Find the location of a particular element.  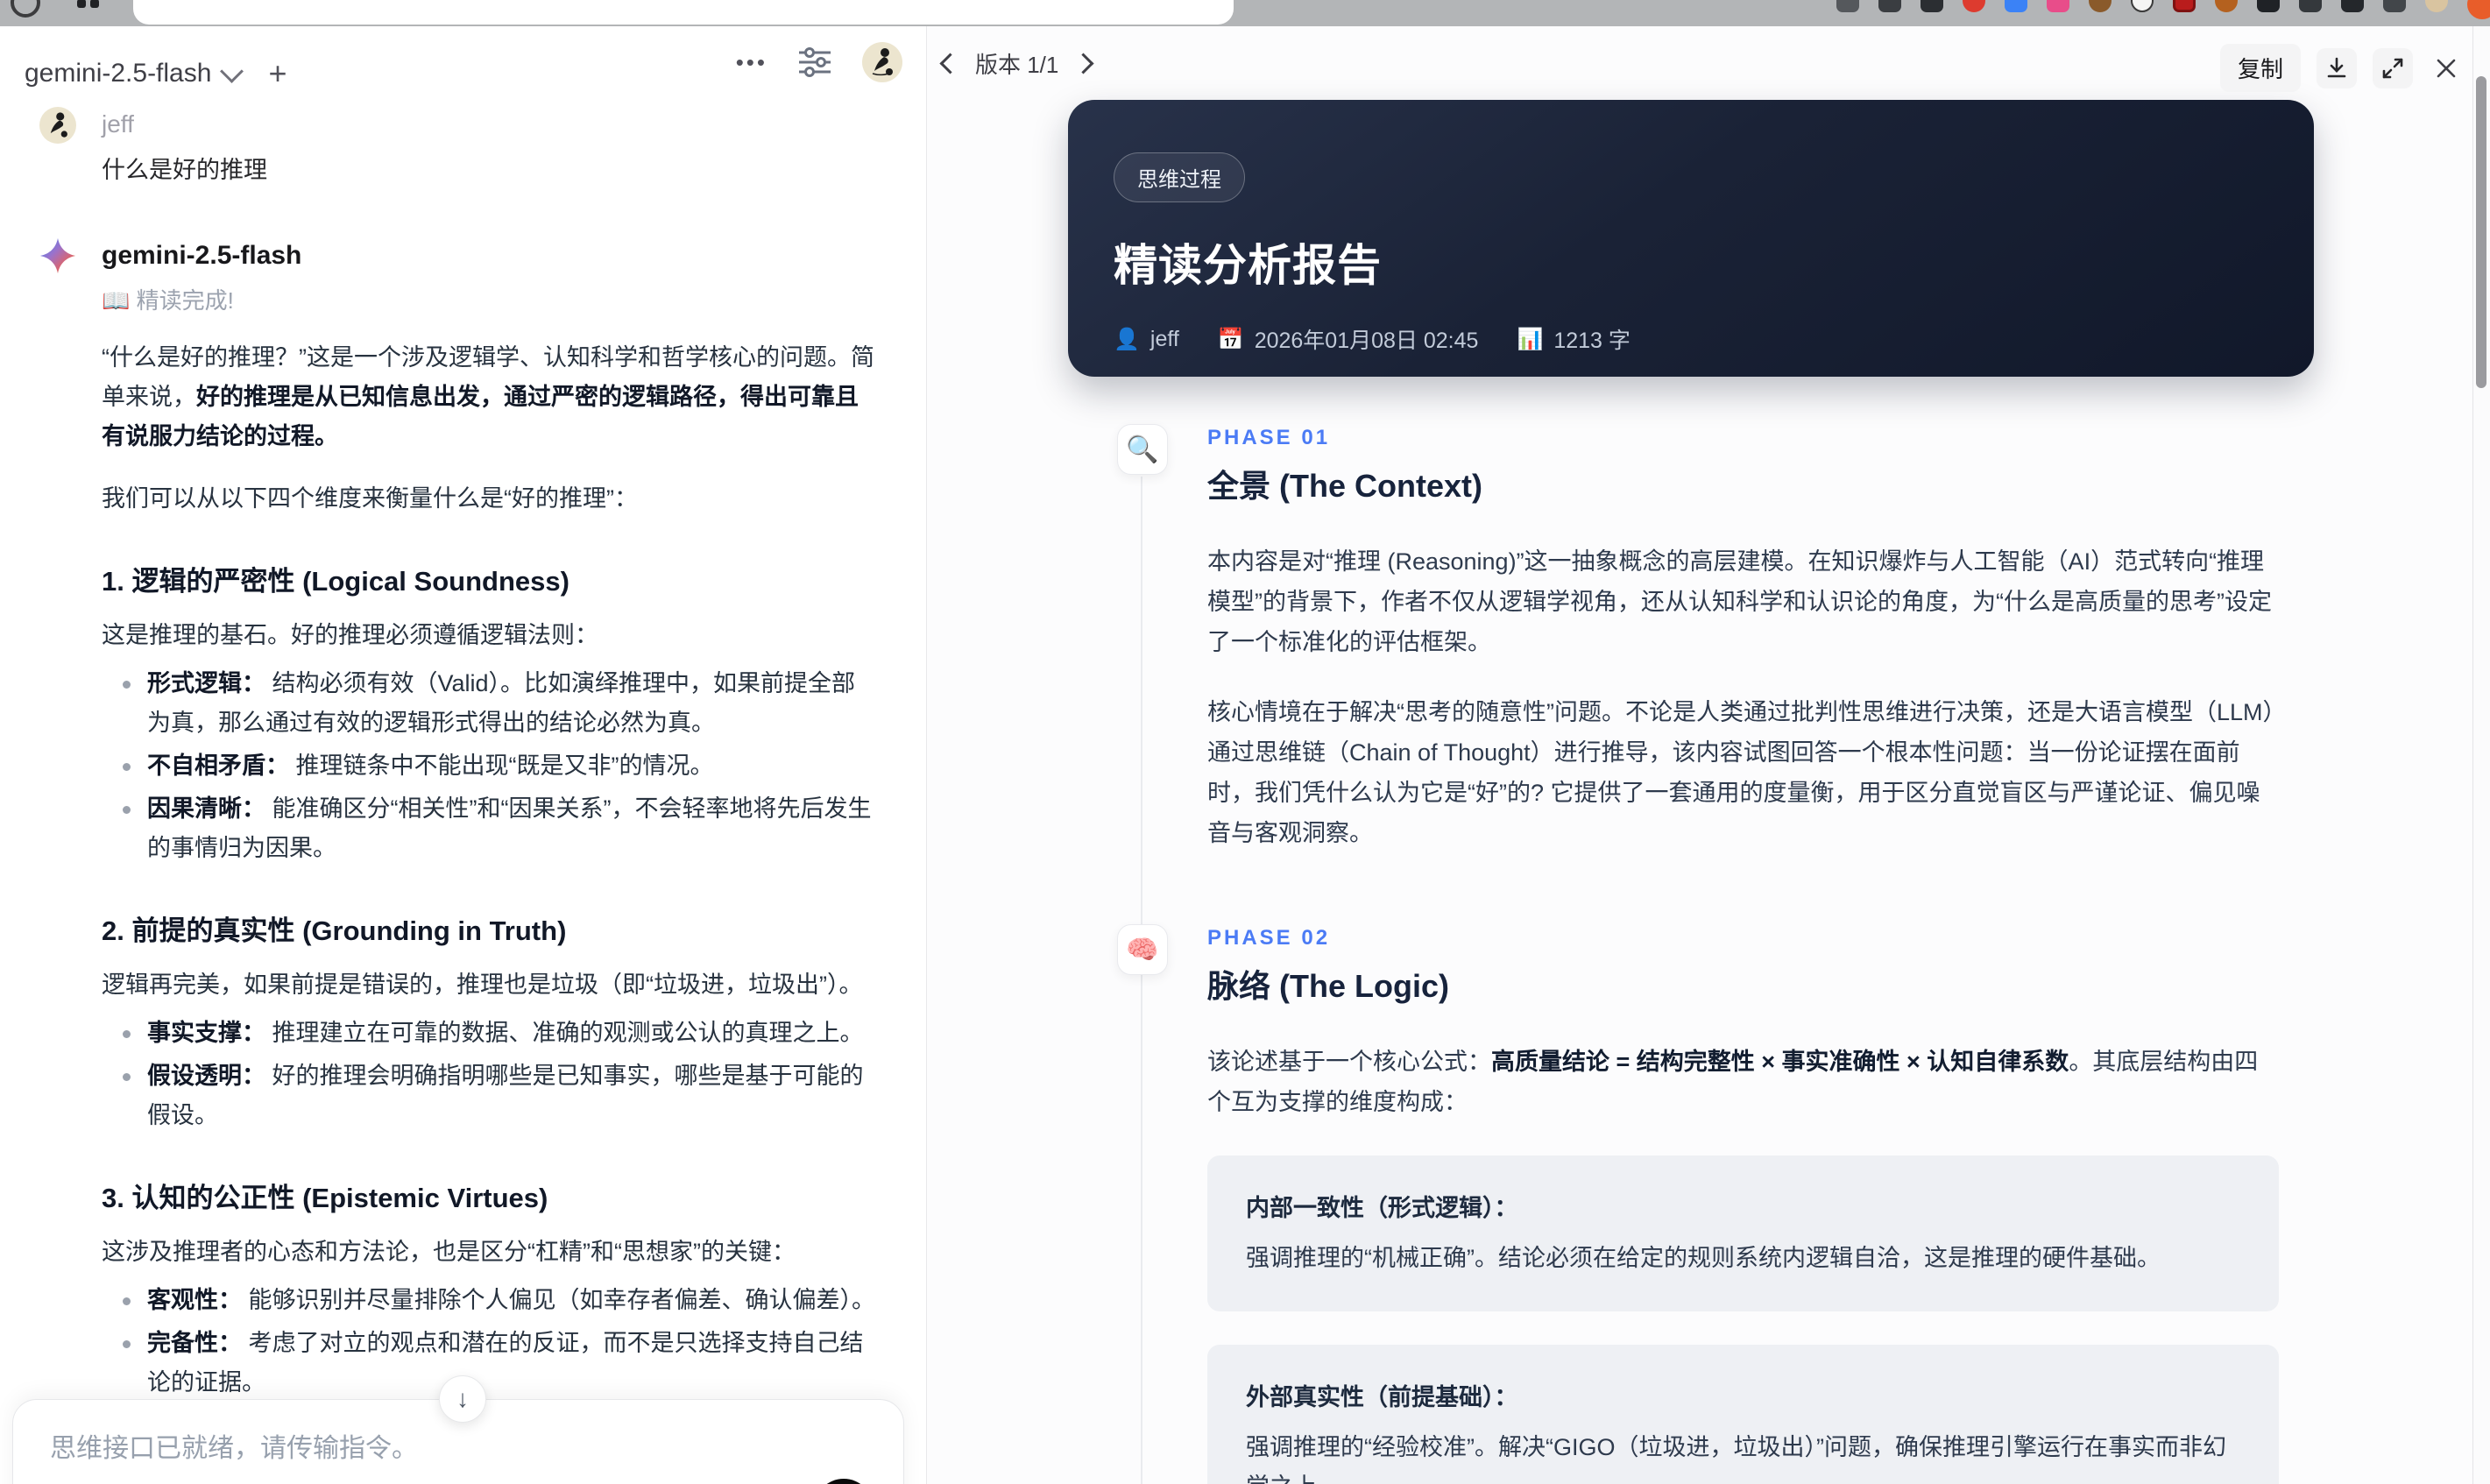

settings-sliders-icon is located at coordinates (814, 62).